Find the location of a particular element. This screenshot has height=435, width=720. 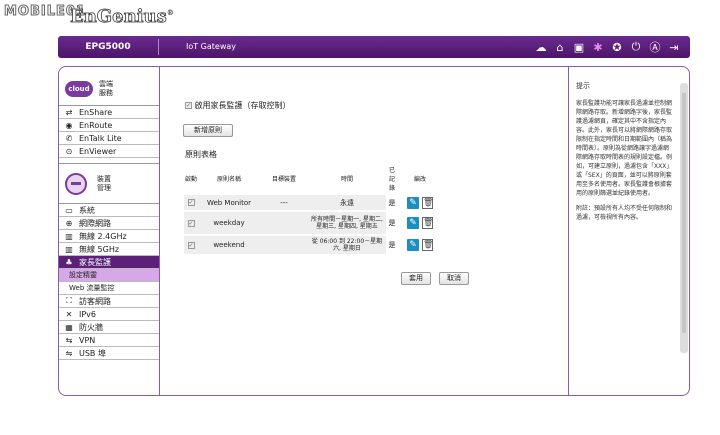

policy-time: 永遠 is located at coordinates (347, 202).